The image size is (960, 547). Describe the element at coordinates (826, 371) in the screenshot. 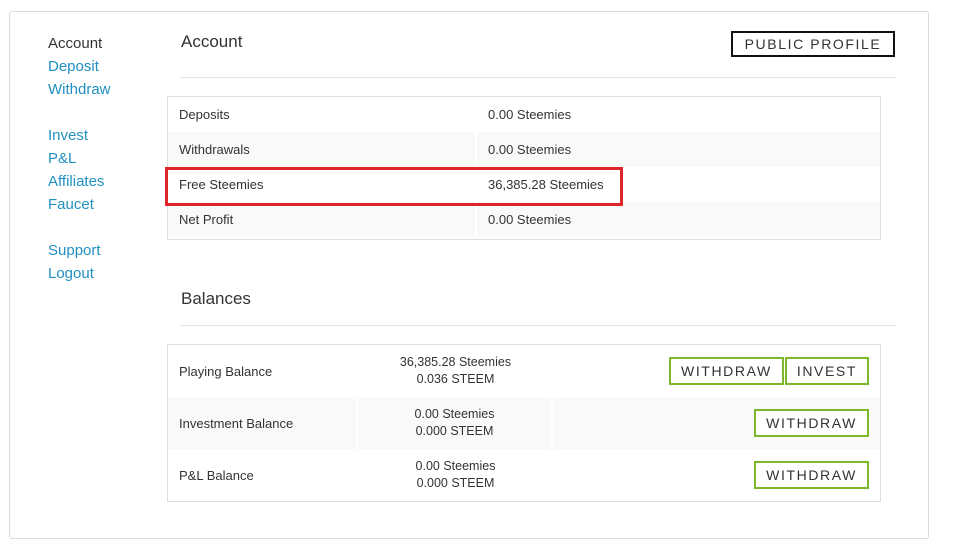

I see `playing-invest-button: INVEST` at that location.